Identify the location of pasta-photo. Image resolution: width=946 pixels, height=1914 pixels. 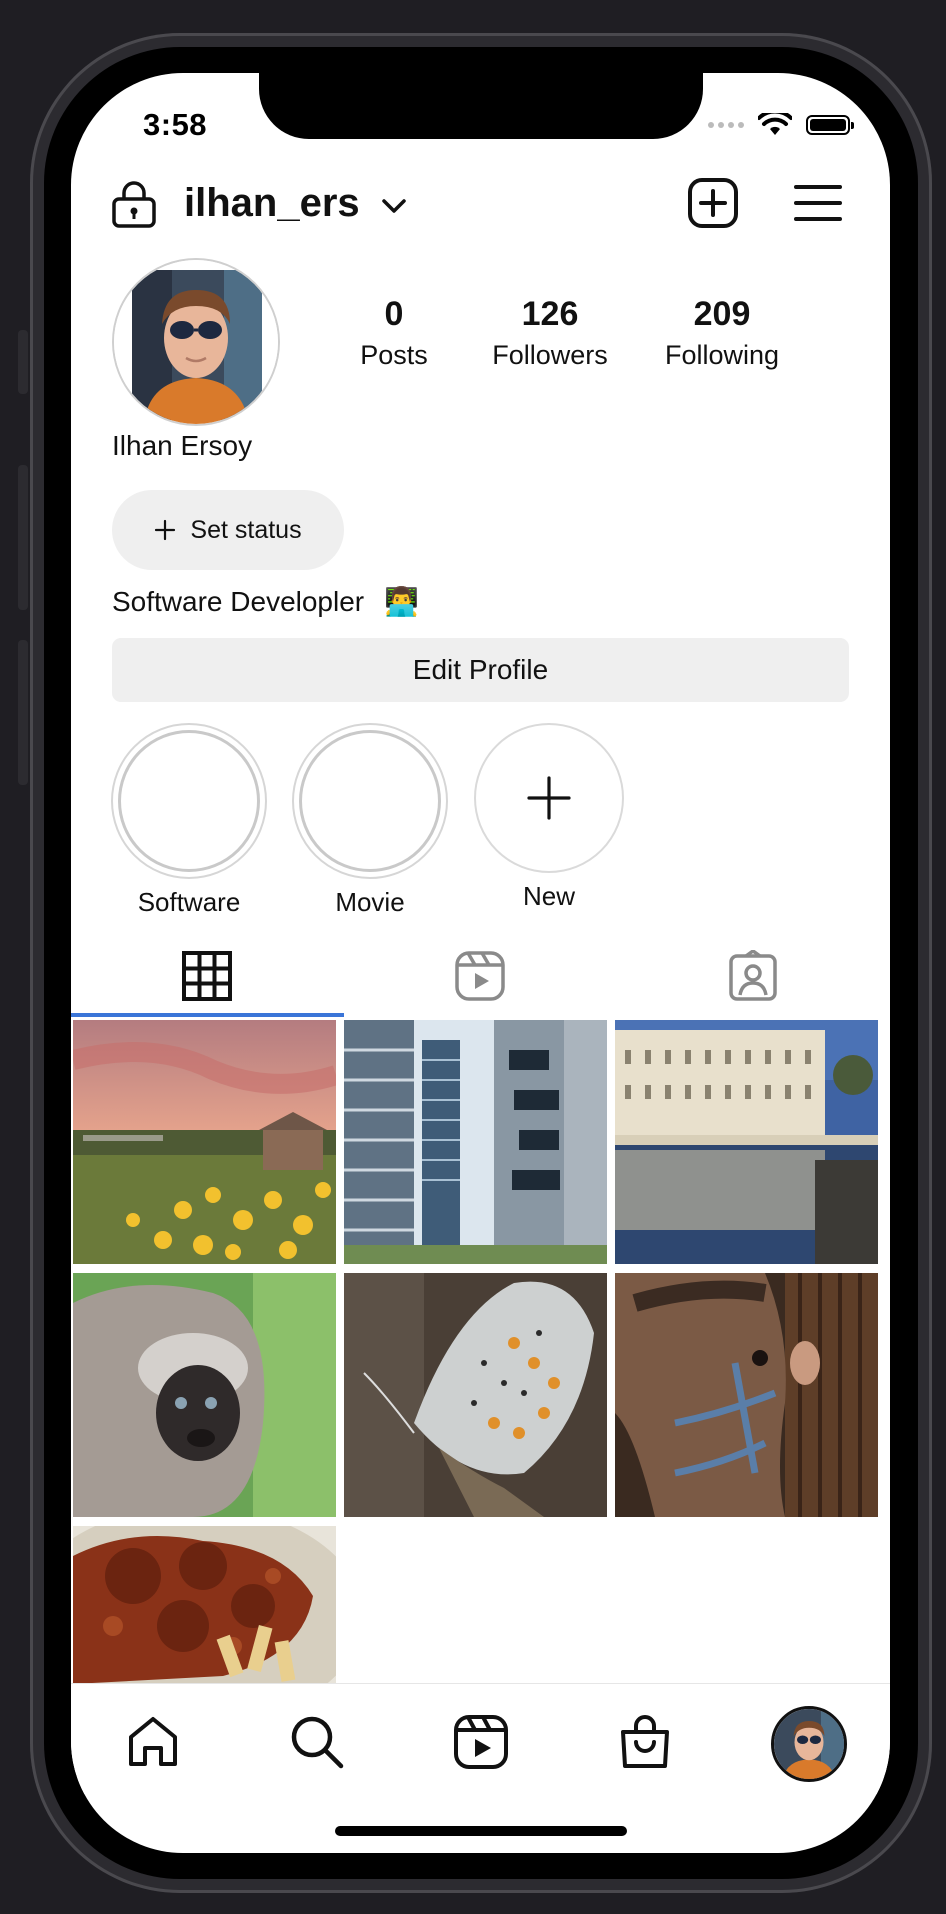
(204, 1605).